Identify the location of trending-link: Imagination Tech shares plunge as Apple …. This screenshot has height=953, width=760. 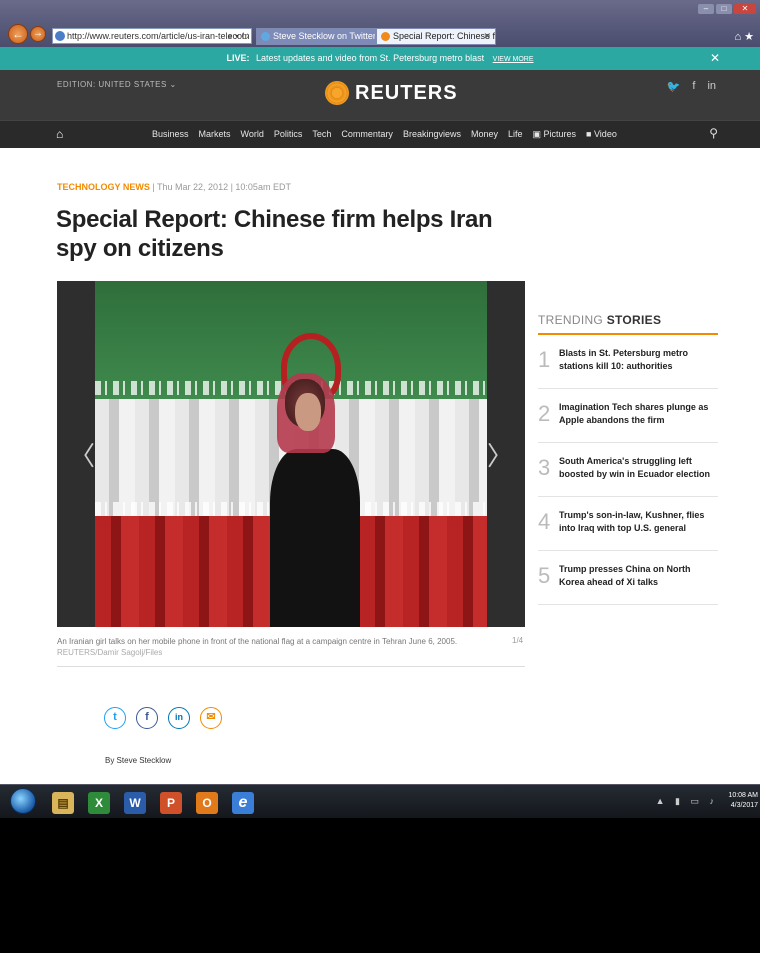
(638, 414).